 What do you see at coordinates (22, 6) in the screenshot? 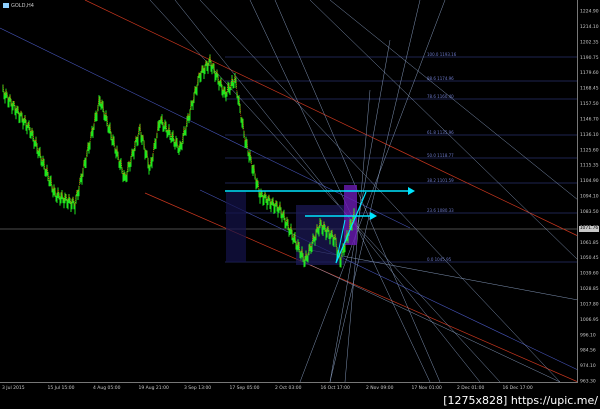
I see `symbol-label: GOLD,H4` at bounding box center [22, 6].